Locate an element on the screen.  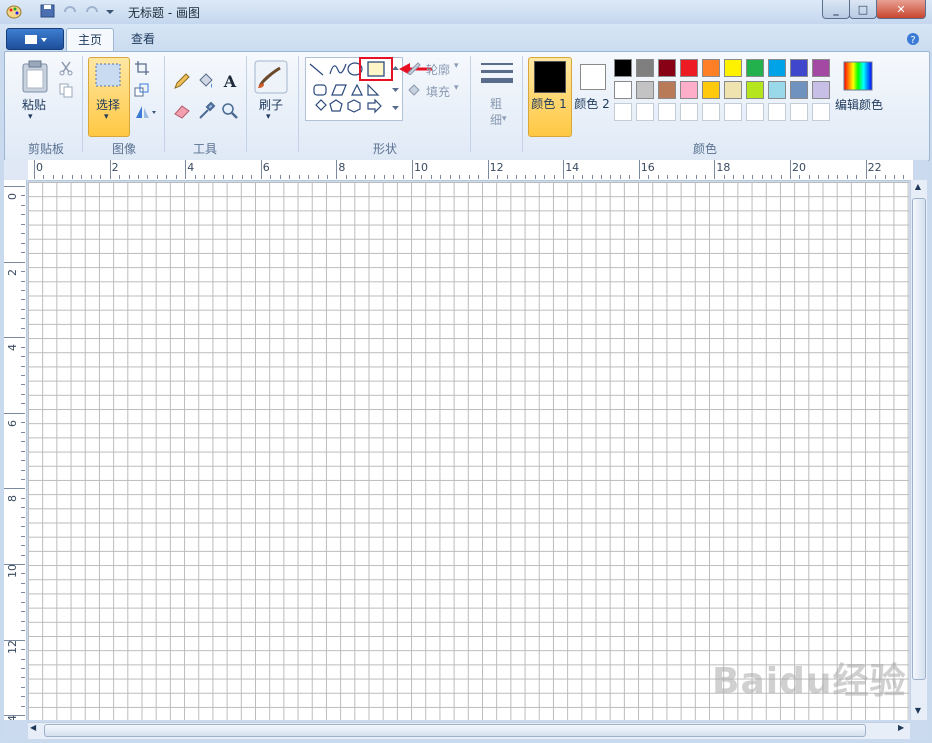
close-button: ✕ is located at coordinates (901, 9).